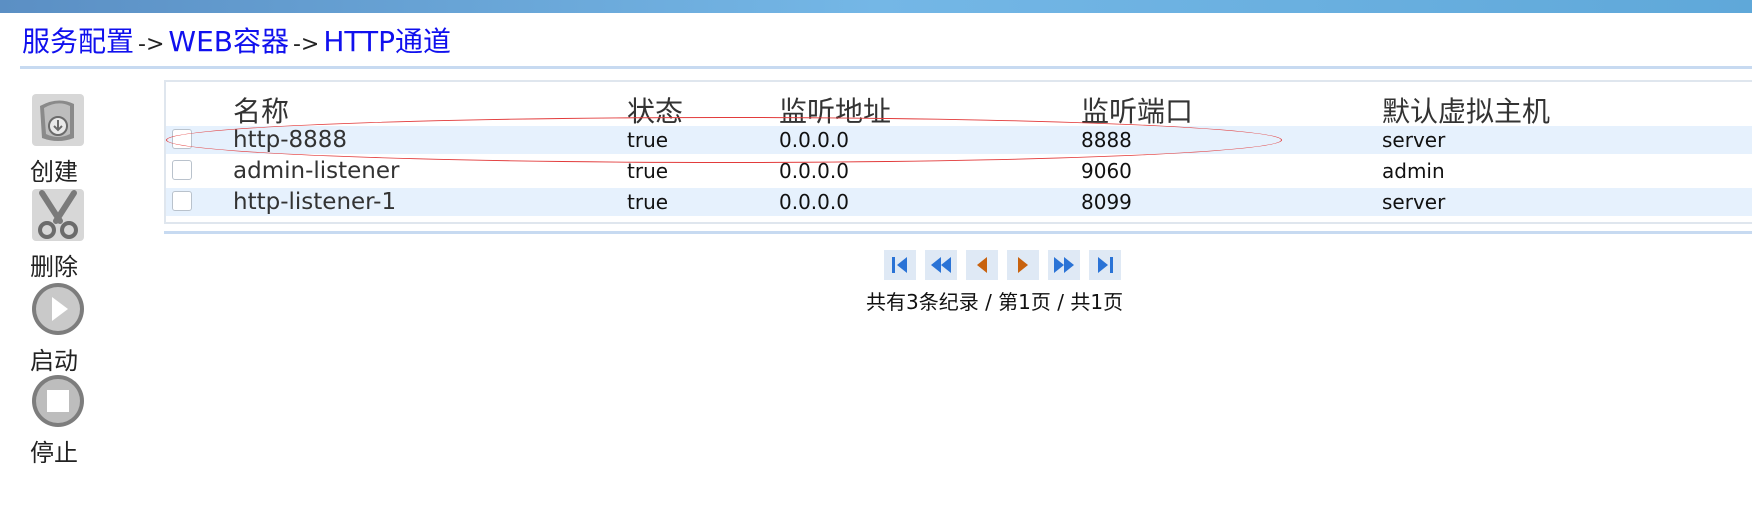 The image size is (1752, 531). I want to click on start-button: 启动, so click(60, 328).